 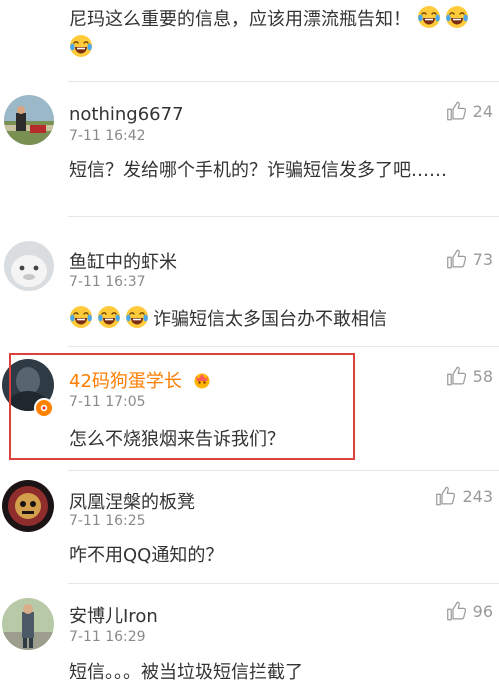 What do you see at coordinates (482, 376) in the screenshot?
I see `like-count: 58` at bounding box center [482, 376].